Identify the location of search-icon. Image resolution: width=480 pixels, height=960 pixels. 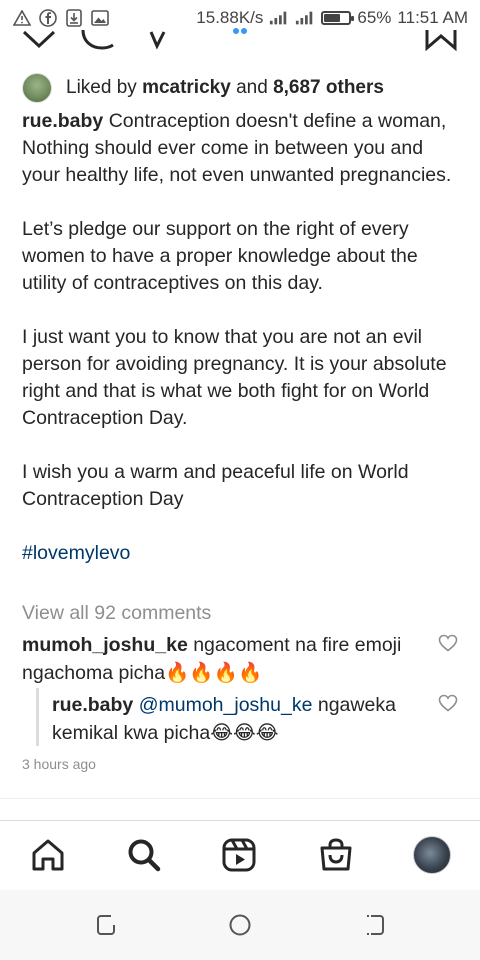
(144, 855).